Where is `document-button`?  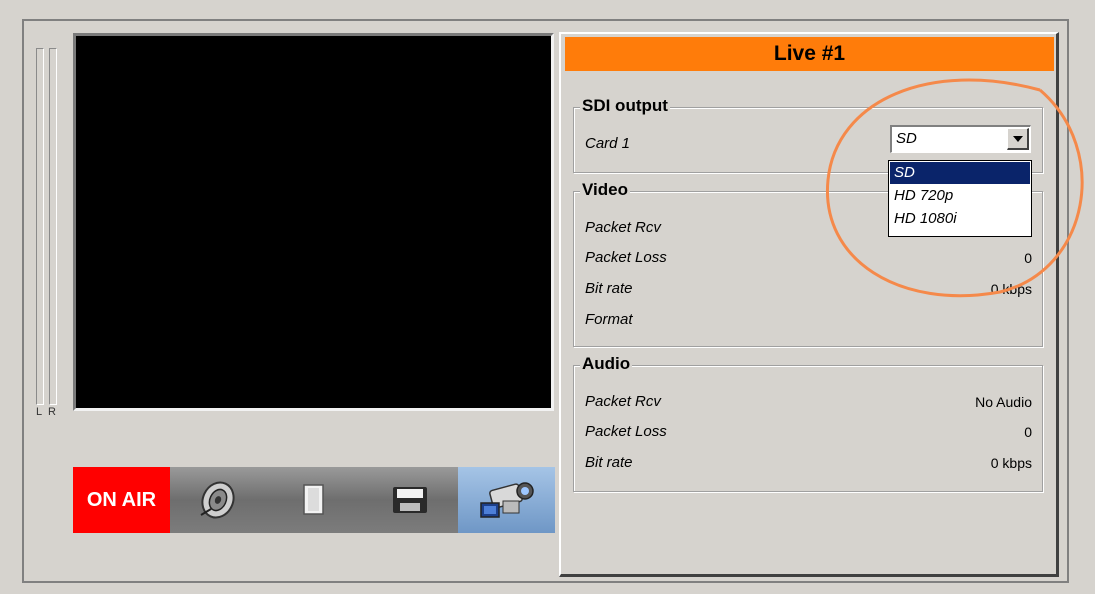 document-button is located at coordinates (314, 500).